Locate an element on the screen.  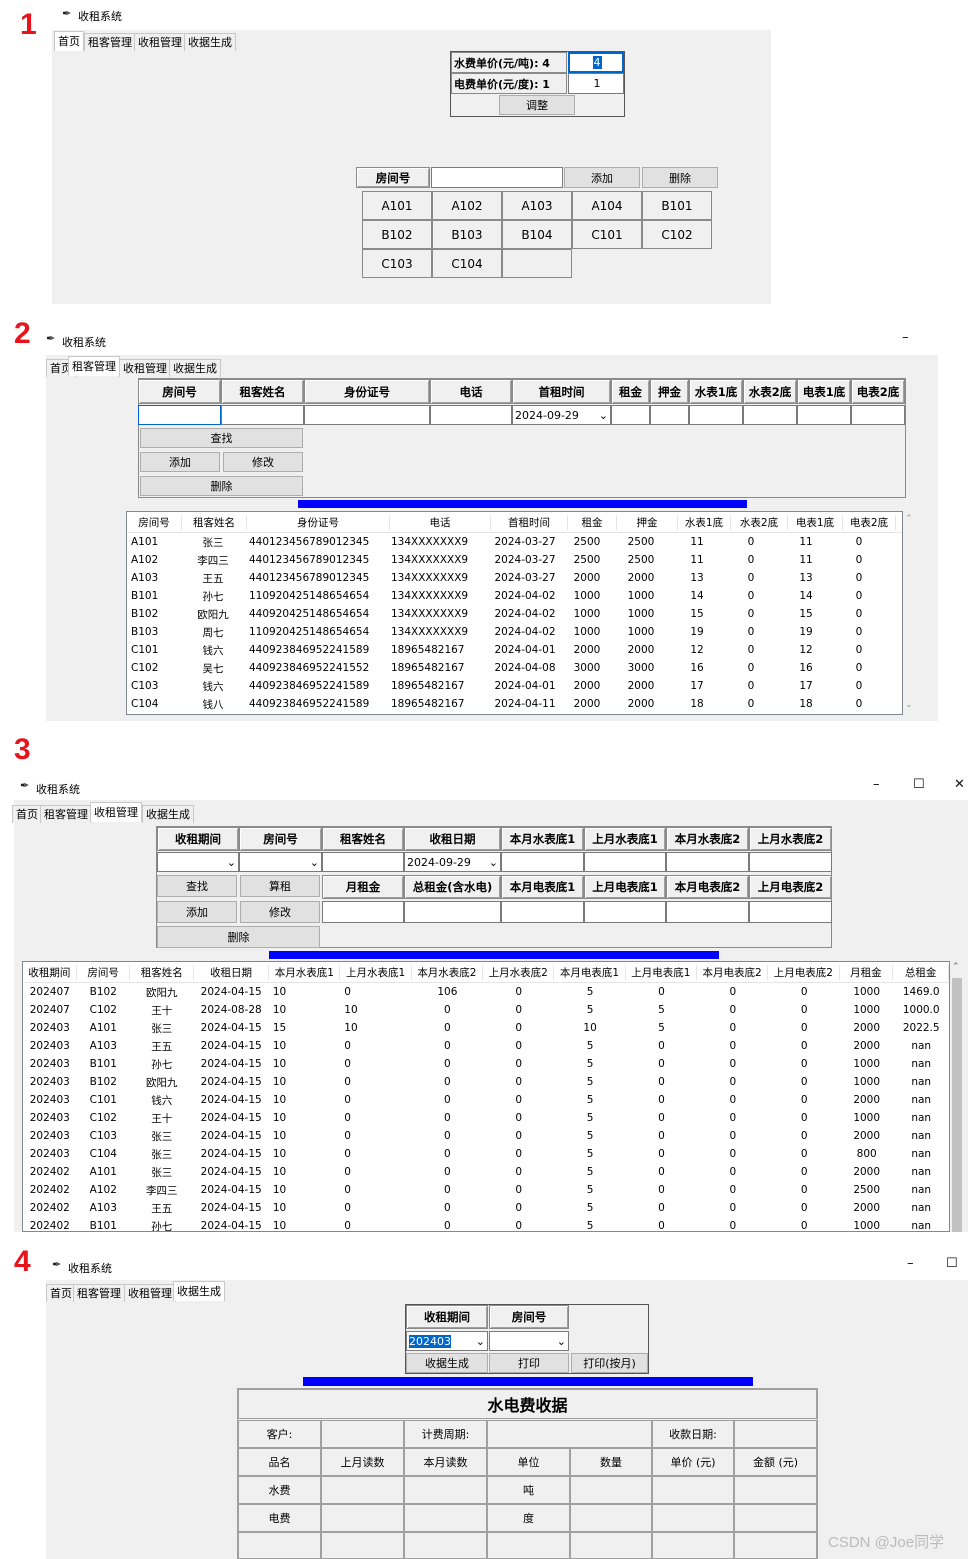
table-row: 202403 A103 王五 2024-04-15 10 0 0 0 5 0 0 0 2000 nan is located at coordinates (486, 1046).